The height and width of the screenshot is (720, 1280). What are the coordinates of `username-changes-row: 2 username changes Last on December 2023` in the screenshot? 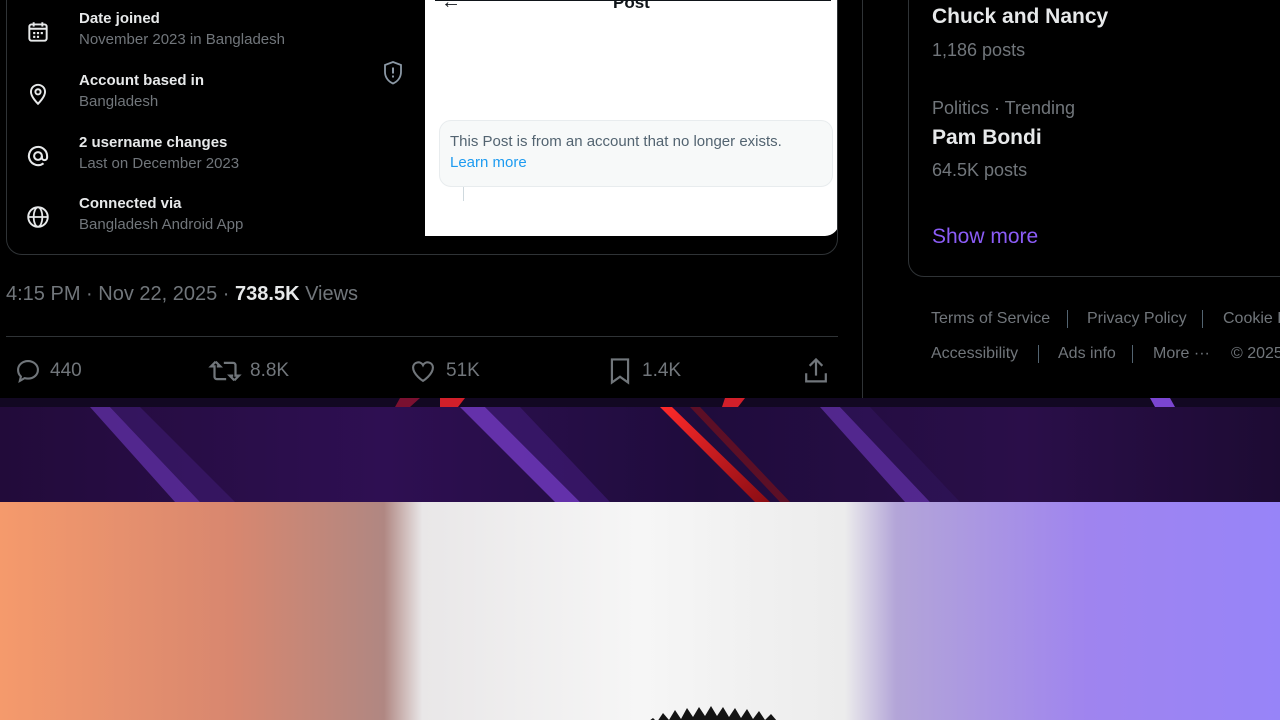 It's located at (221, 160).